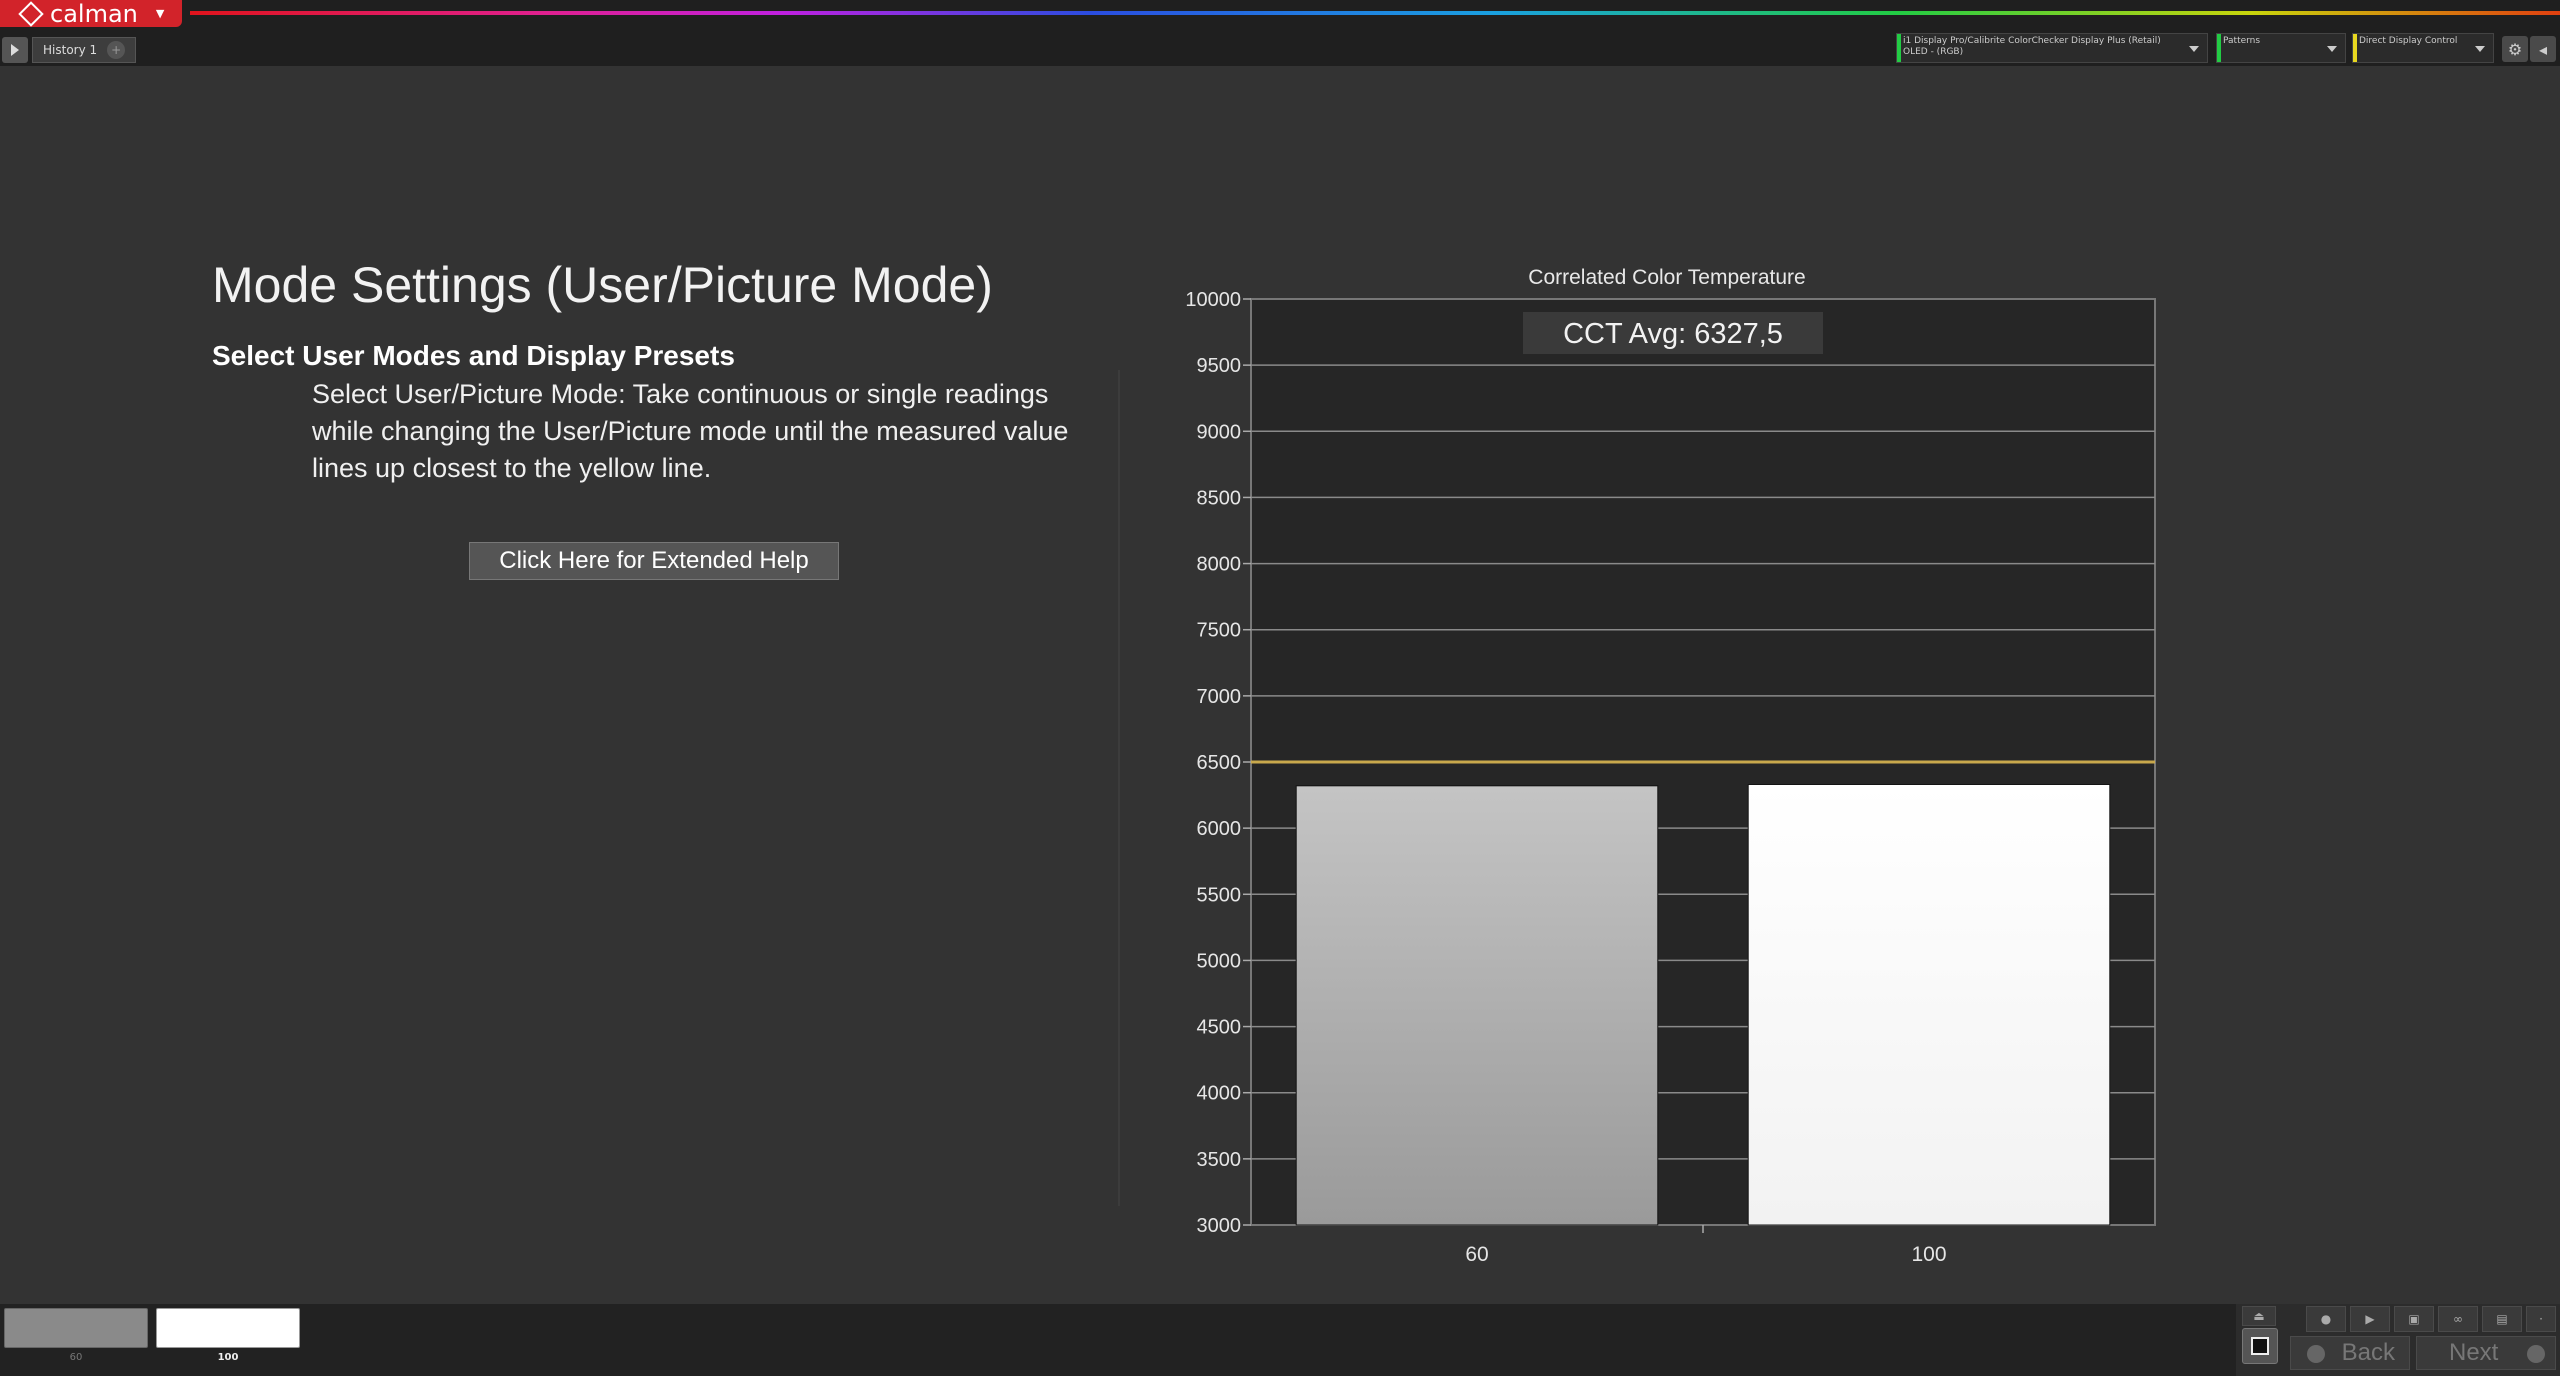 Image resolution: width=2560 pixels, height=1376 pixels. I want to click on extended-help-button: Click Here for Extended Help, so click(654, 561).